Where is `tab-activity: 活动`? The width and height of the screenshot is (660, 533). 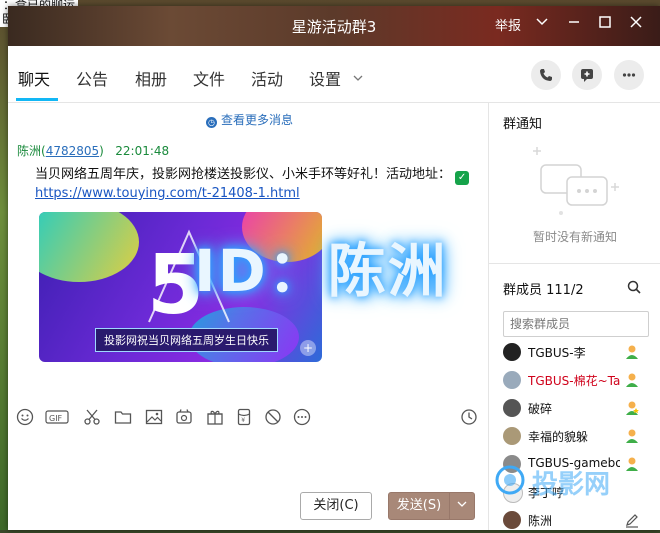
tab-activity: 活动 is located at coordinates (267, 78).